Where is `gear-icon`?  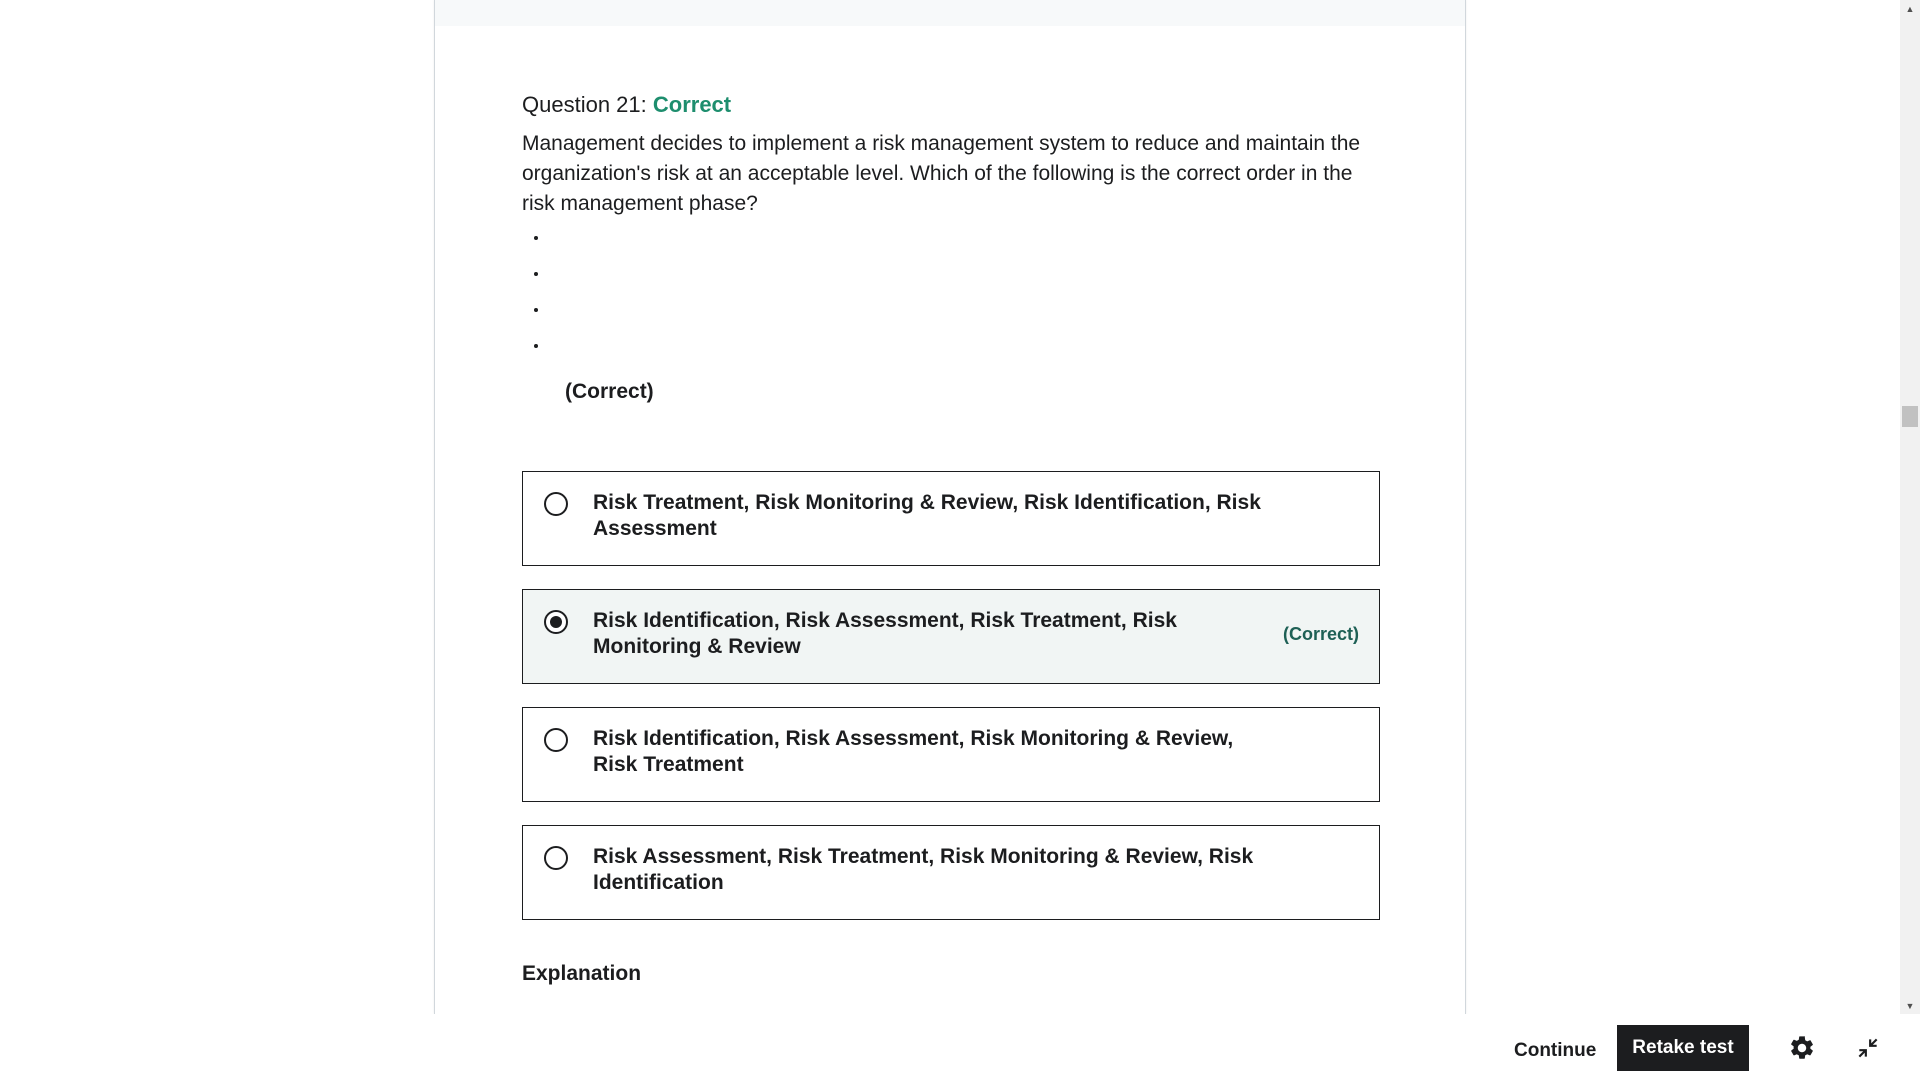 gear-icon is located at coordinates (1802, 1047).